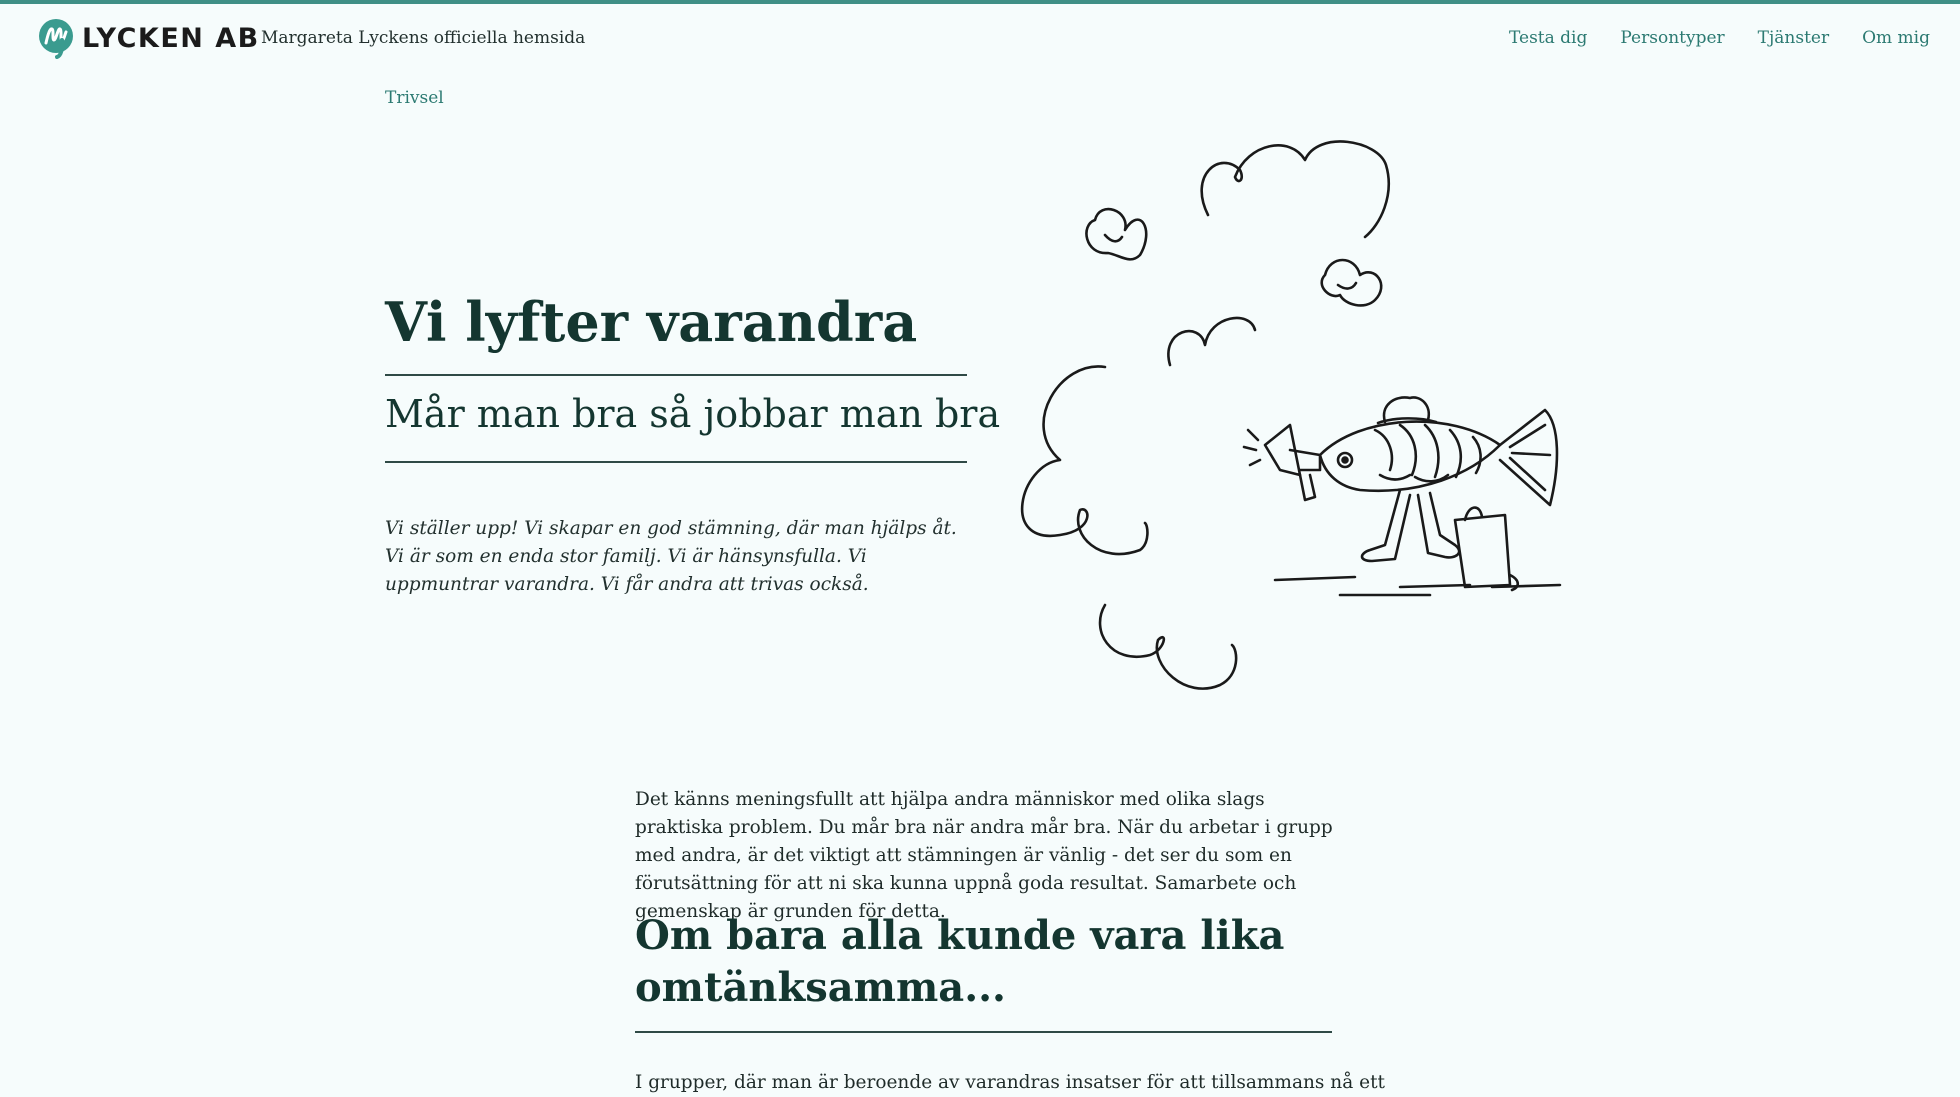 The image size is (1960, 1097). I want to click on logo-link: LYCKEN AB, so click(148, 38).